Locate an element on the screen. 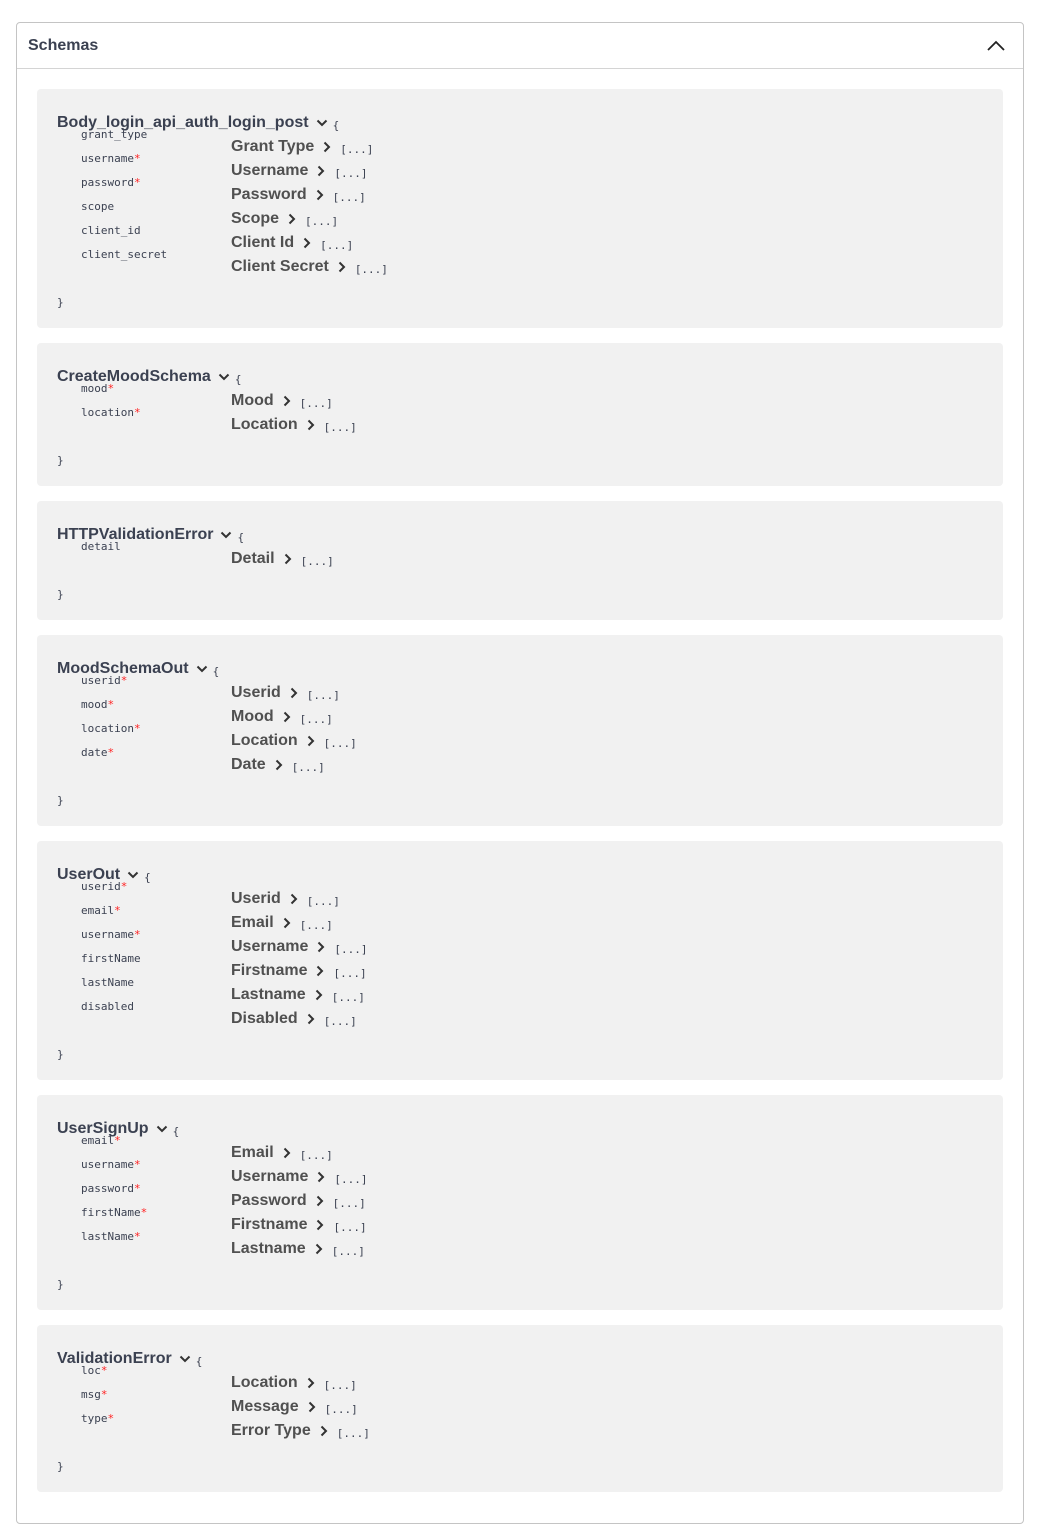 The image size is (1040, 1531). property-title: Username is located at coordinates (270, 946).